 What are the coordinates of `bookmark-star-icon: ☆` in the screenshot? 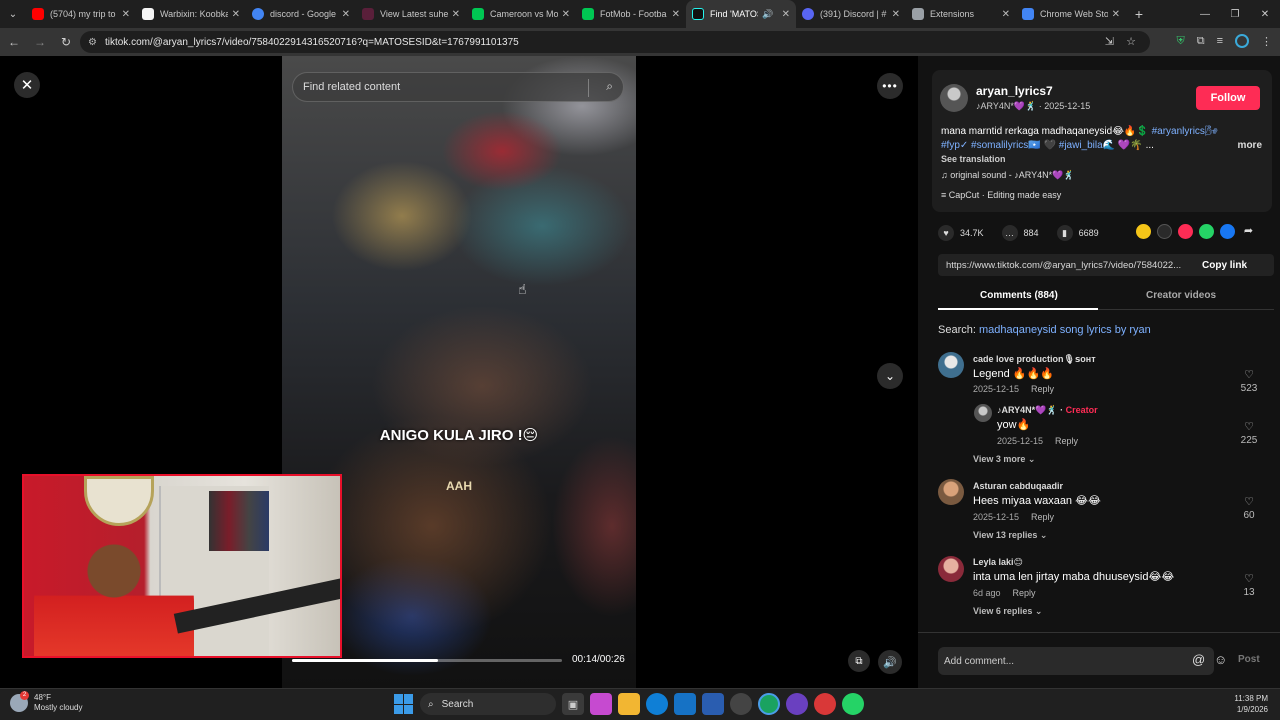 It's located at (1131, 41).